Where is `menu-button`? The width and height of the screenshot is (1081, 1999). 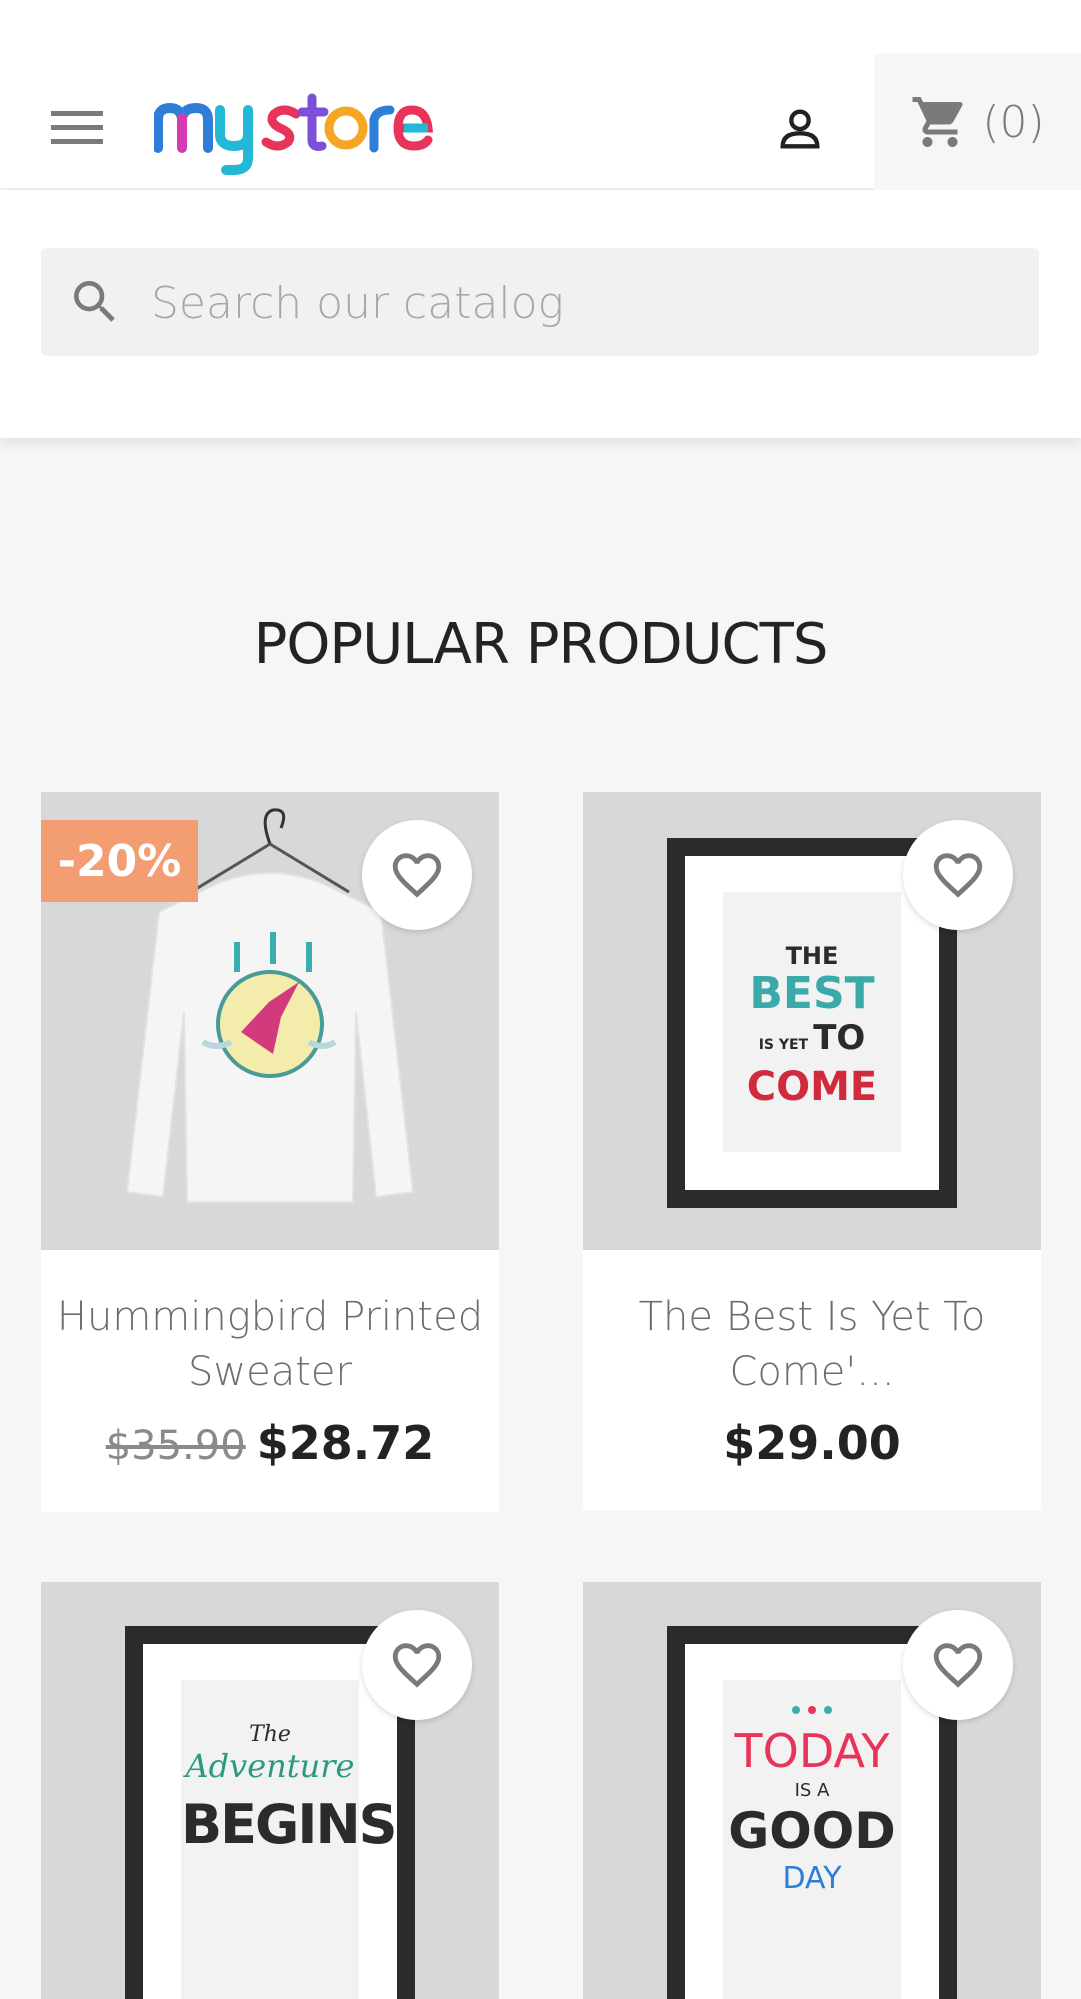 menu-button is located at coordinates (77, 127).